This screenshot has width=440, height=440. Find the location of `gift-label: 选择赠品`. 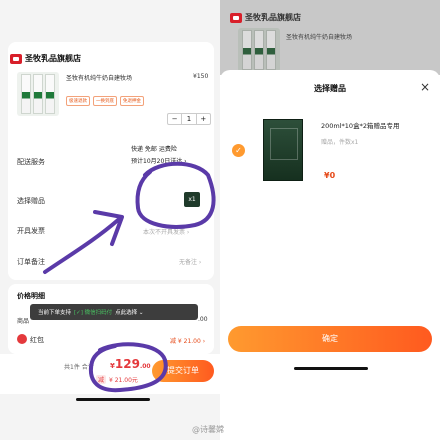

gift-label: 选择赠品 is located at coordinates (31, 201).